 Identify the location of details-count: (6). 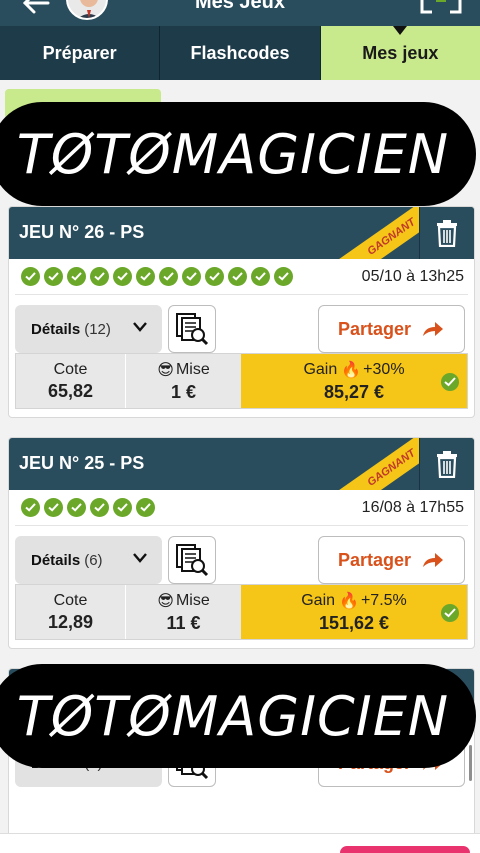
(93, 560).